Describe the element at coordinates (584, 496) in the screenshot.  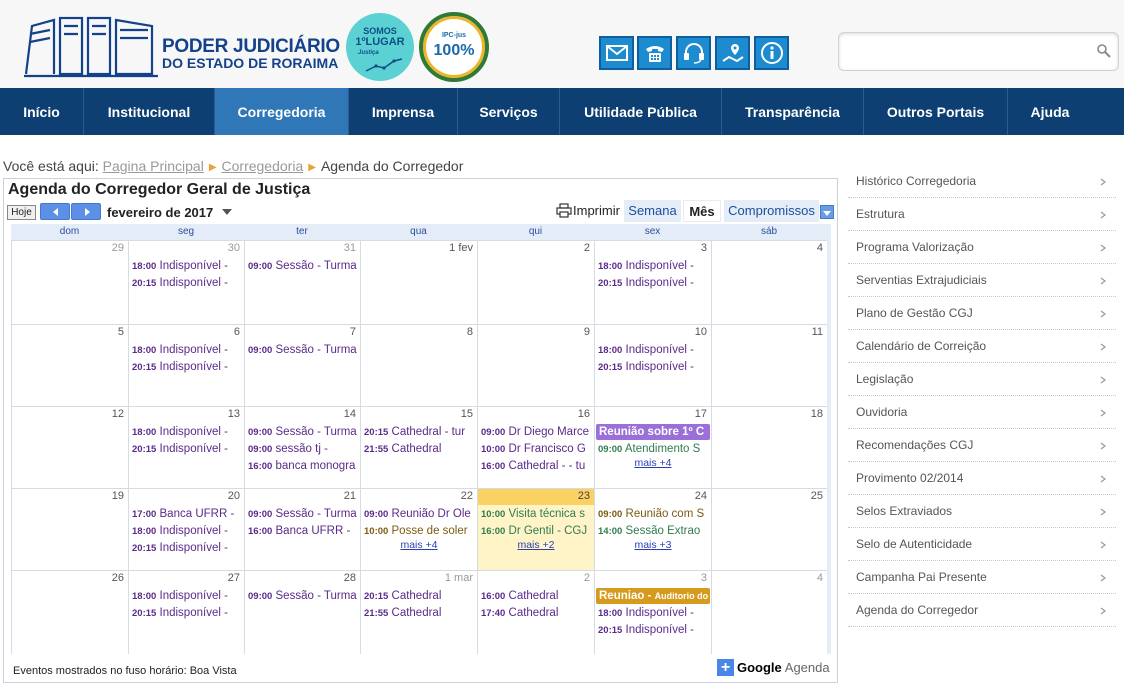
I see `day-number: 23` at that location.